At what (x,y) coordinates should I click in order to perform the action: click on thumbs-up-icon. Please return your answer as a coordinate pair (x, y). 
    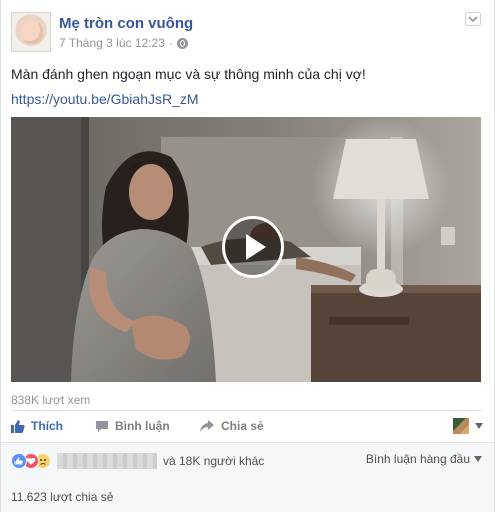
    Looking at the image, I should click on (18, 426).